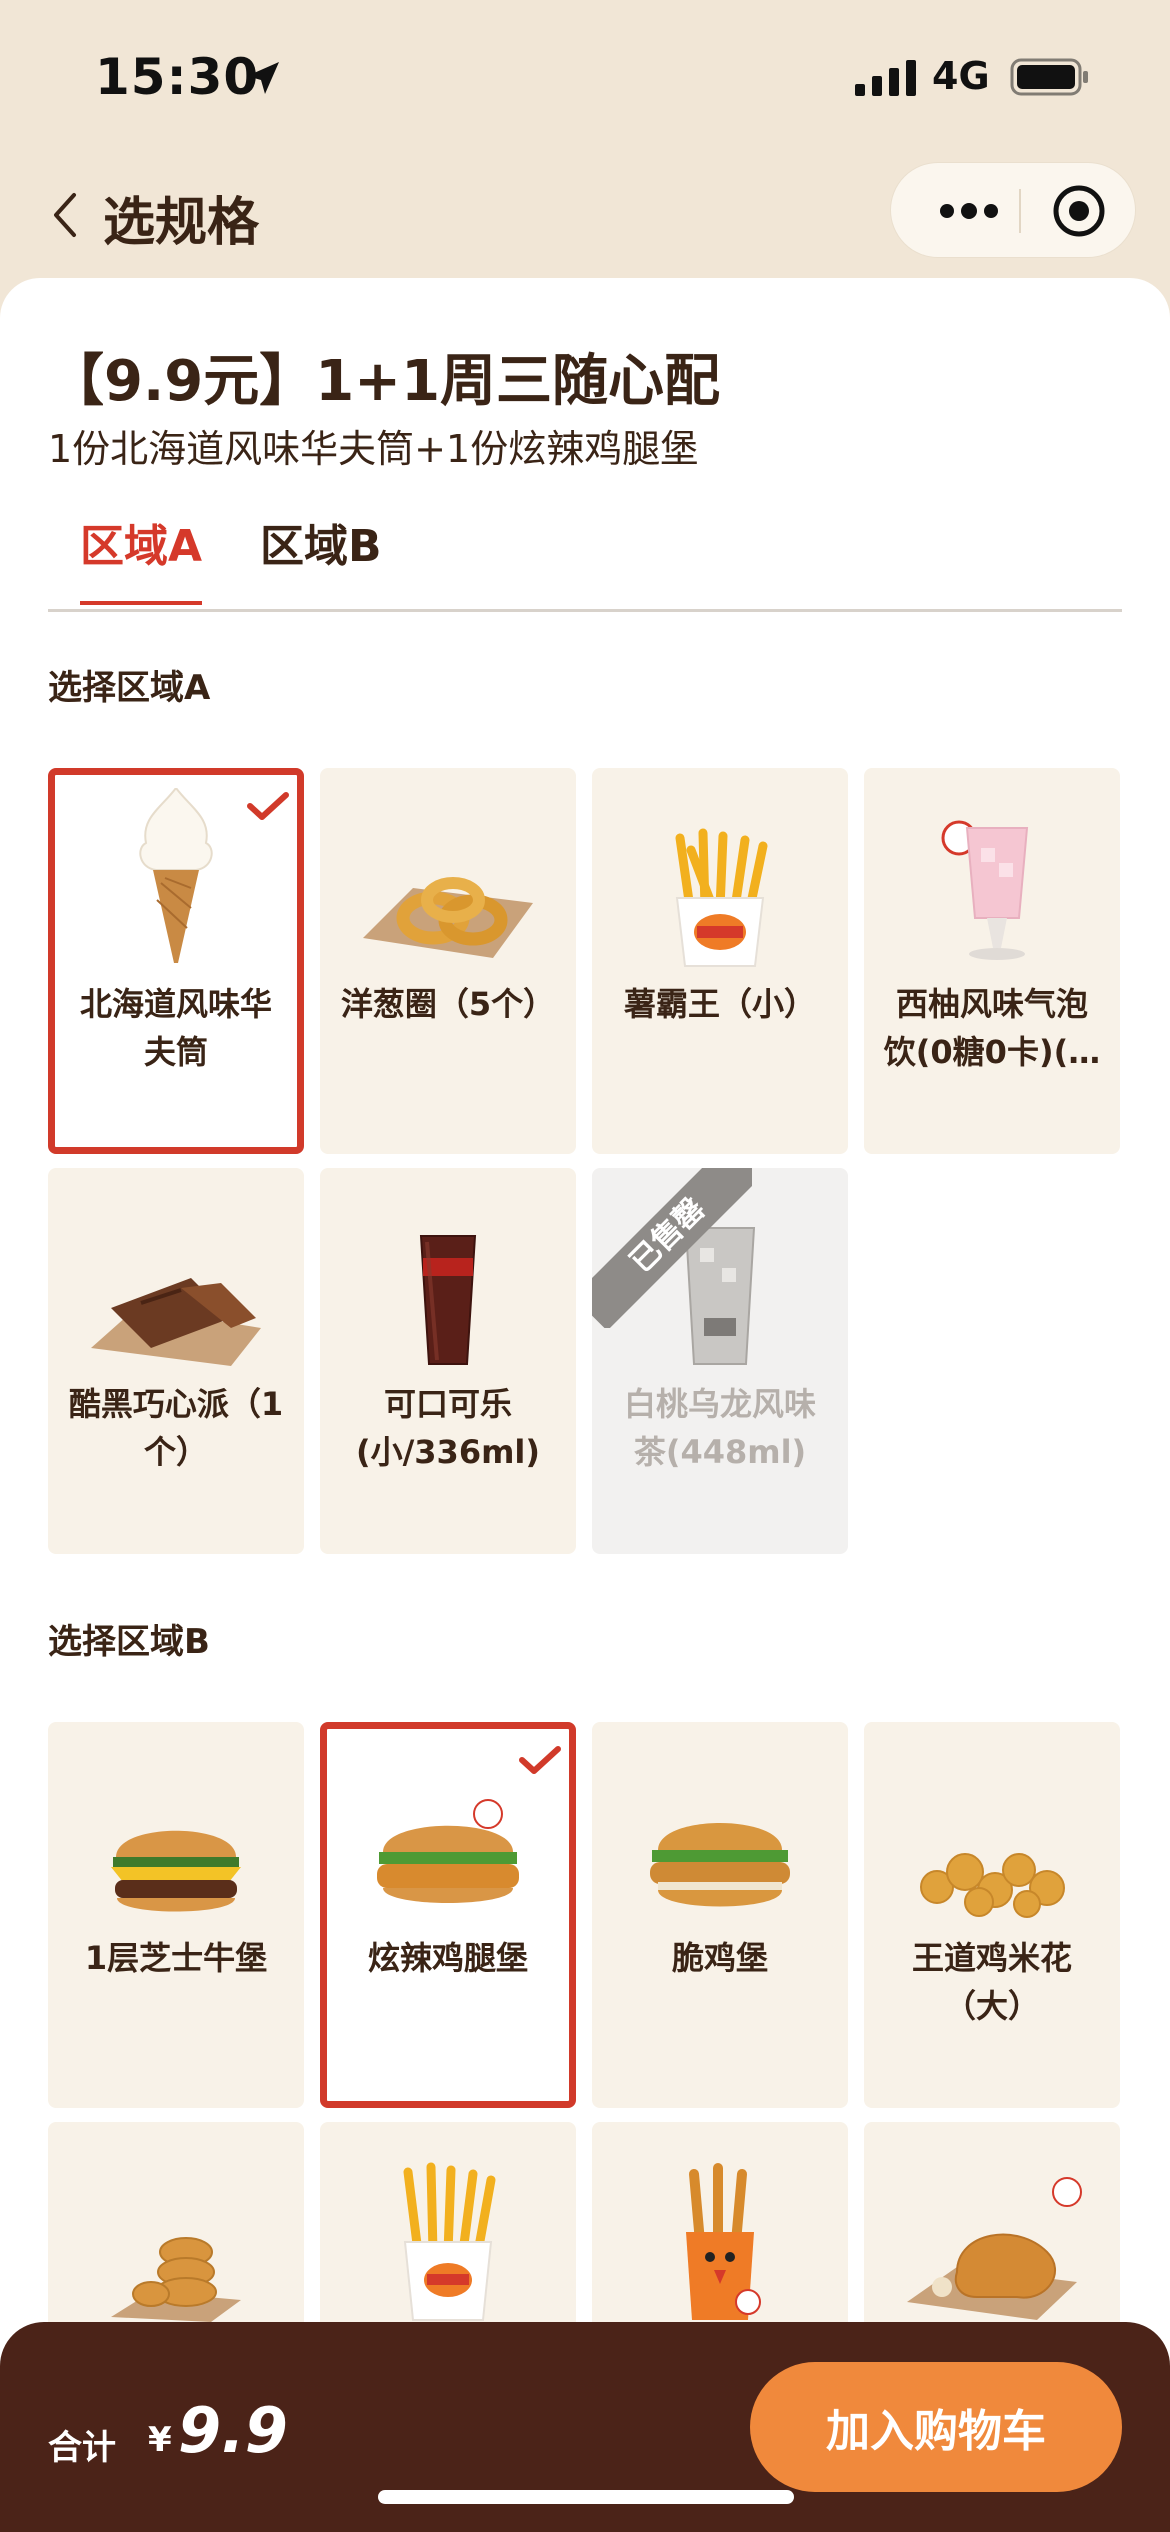 This screenshot has height=2532, width=1170. I want to click on option-name: 脆鸡堡, so click(719, 1958).